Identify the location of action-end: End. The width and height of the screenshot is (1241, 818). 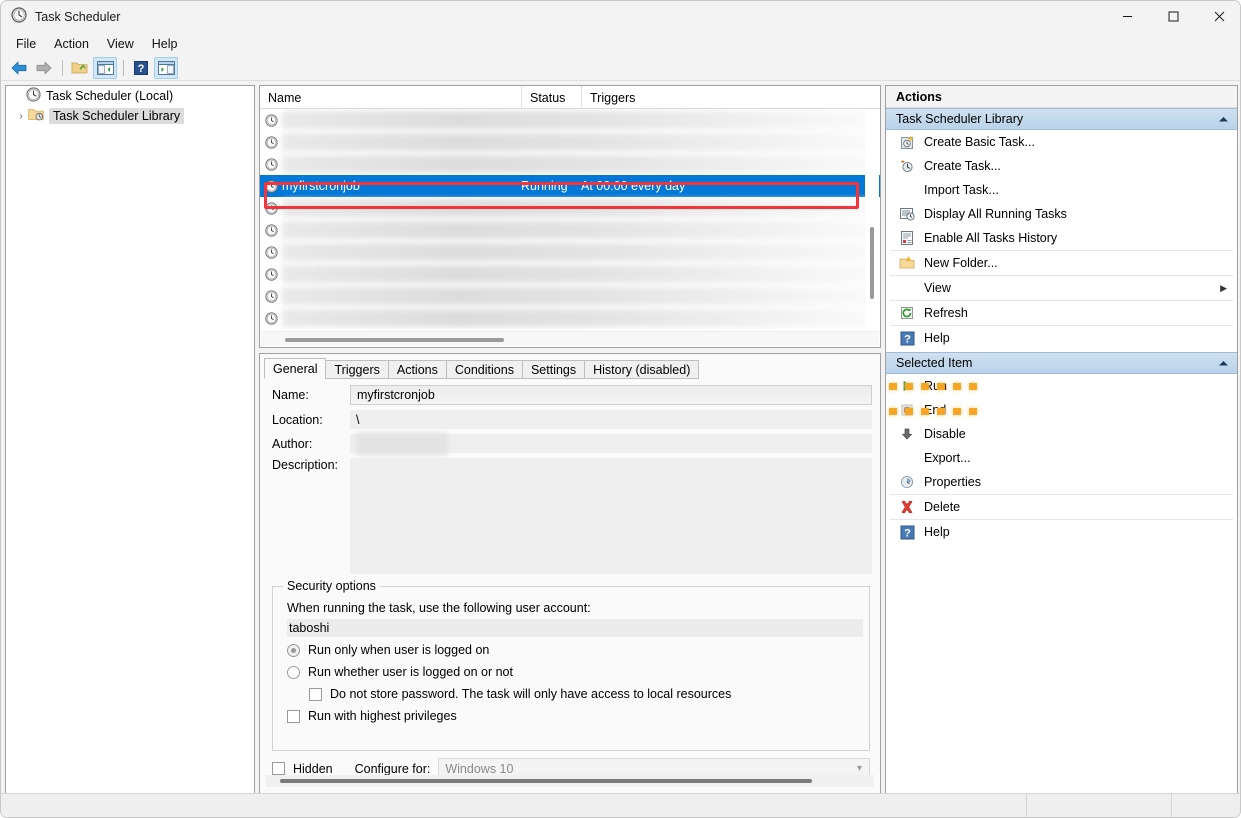
(1061, 410).